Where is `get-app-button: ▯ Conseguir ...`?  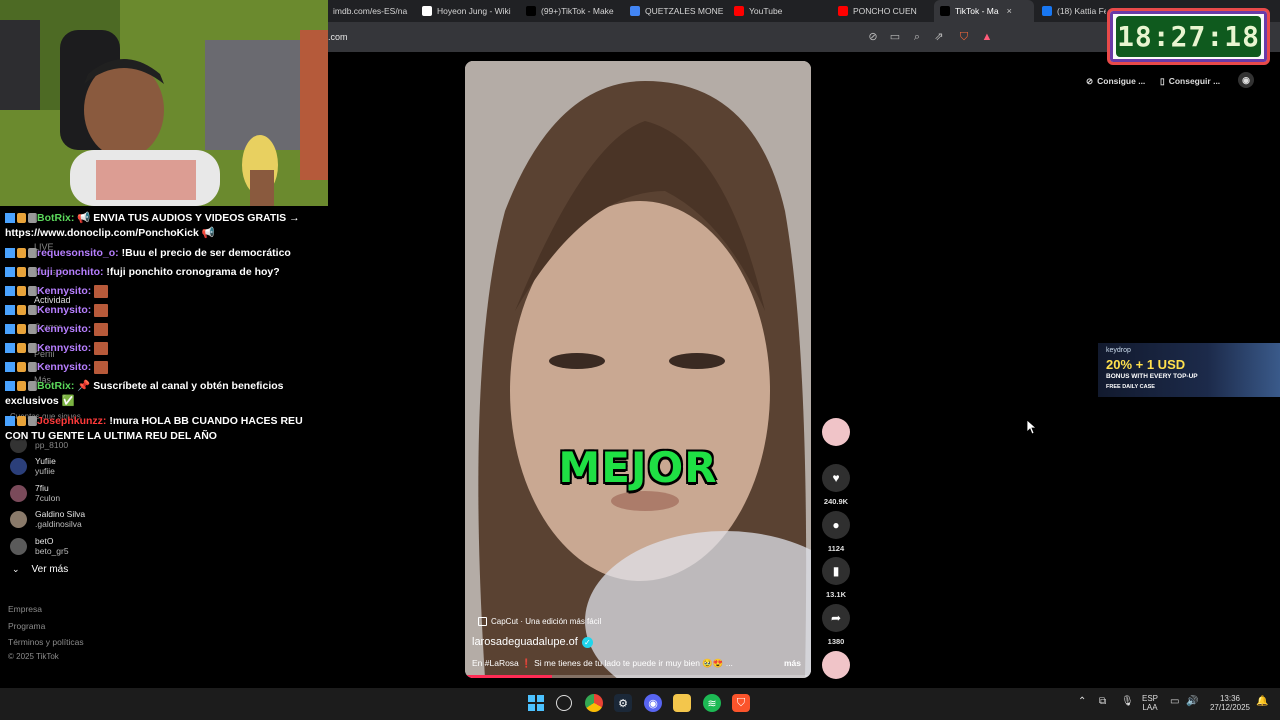
get-app-button: ▯ Conseguir ... is located at coordinates (1190, 81).